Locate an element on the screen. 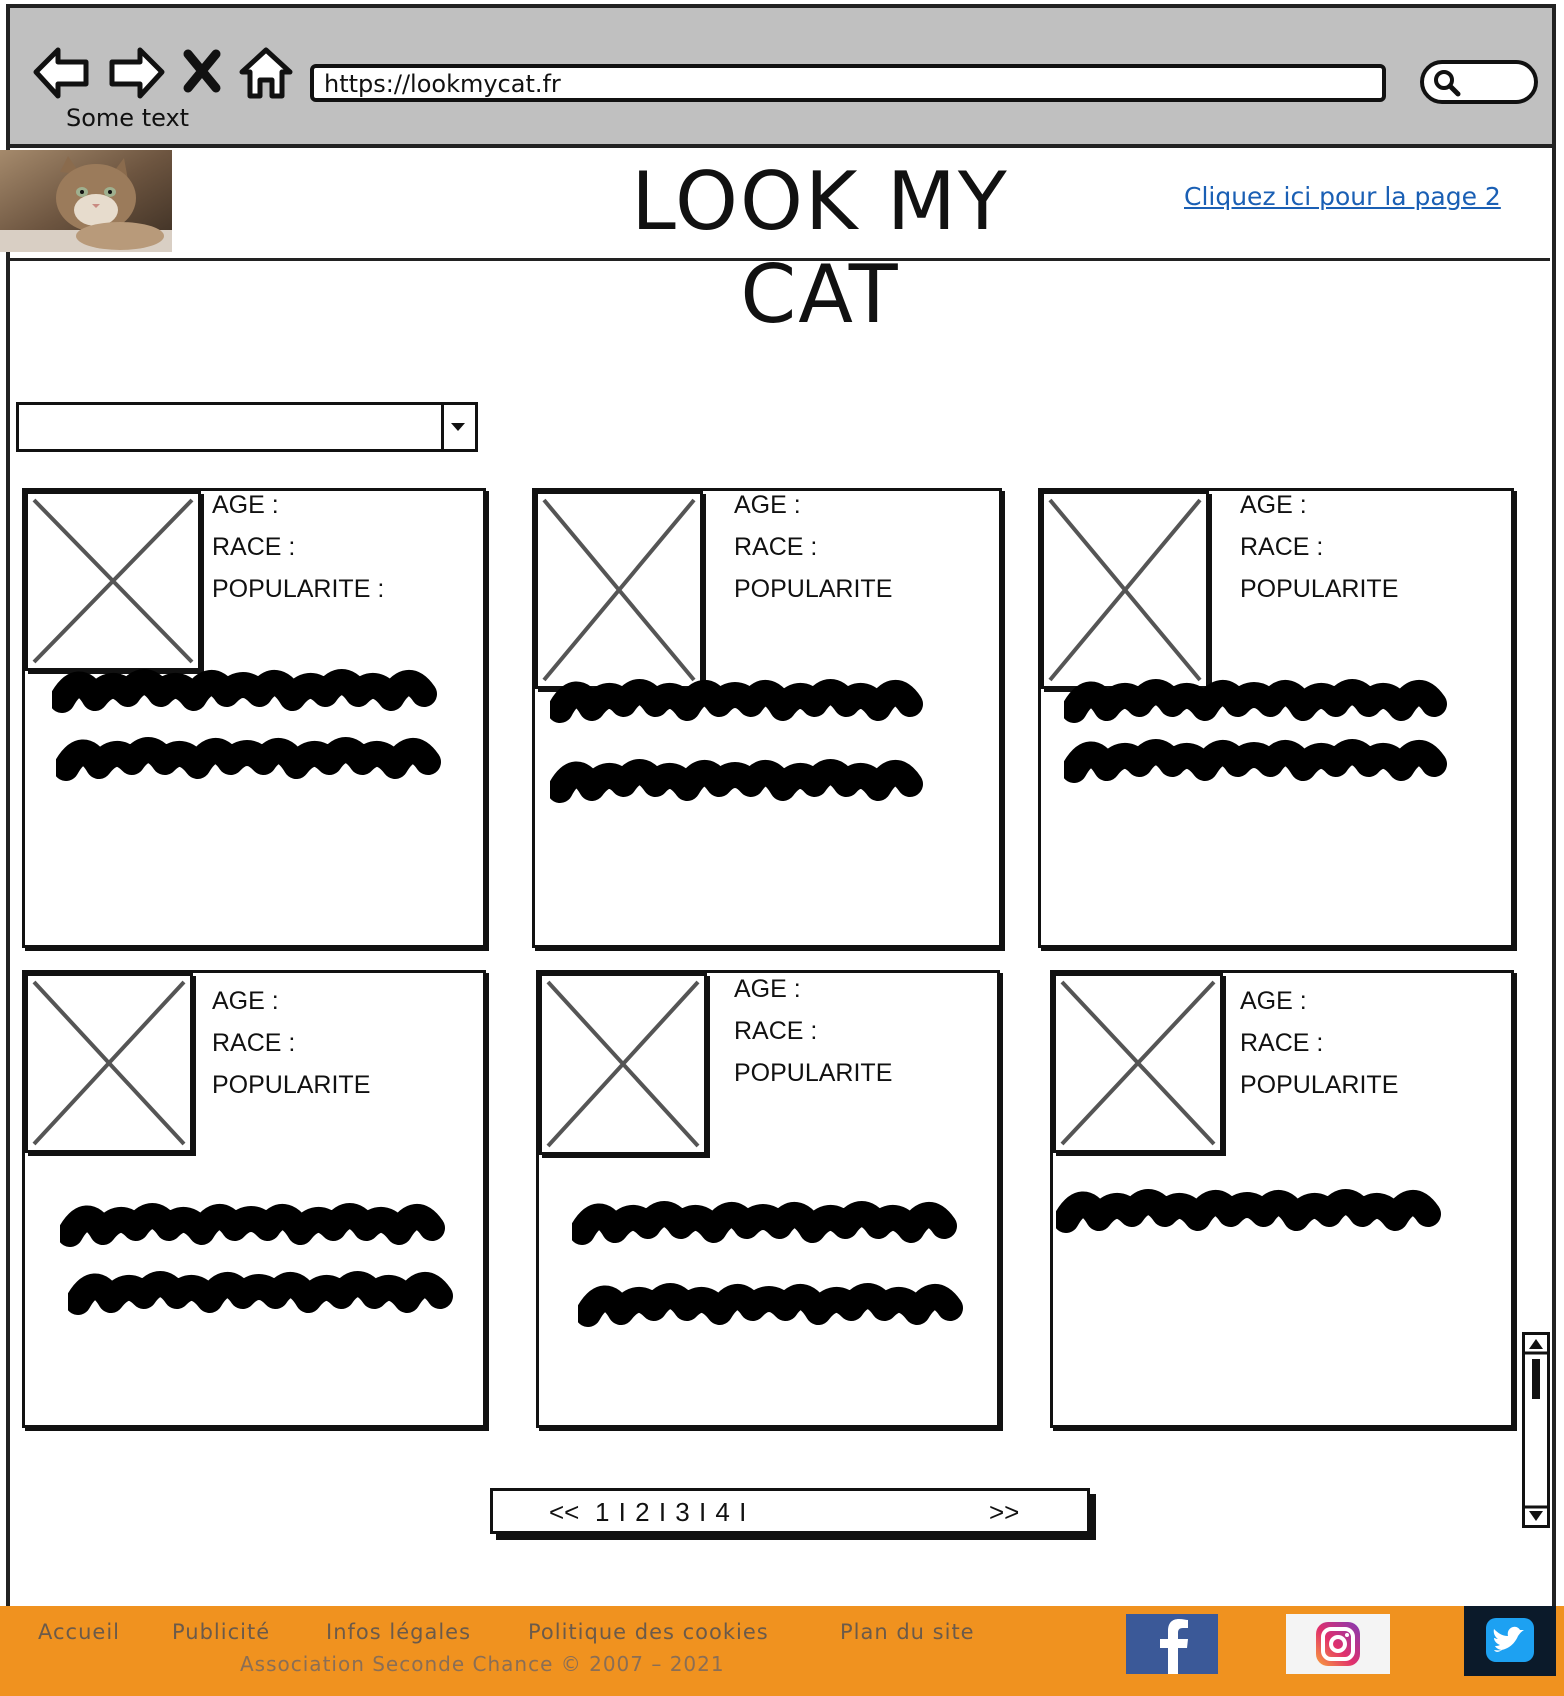  cat-card-info: AGE : RACE : POPULARITE : is located at coordinates (298, 547).